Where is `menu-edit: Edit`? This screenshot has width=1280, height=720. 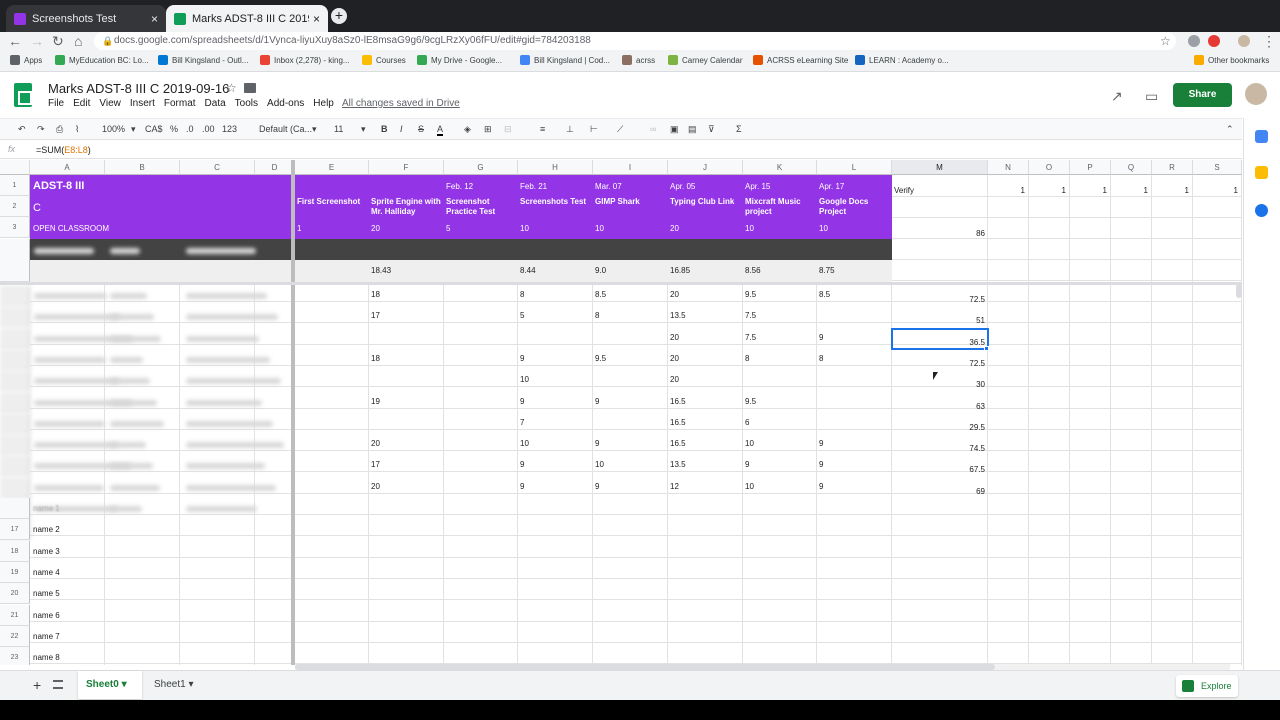 menu-edit: Edit is located at coordinates (81, 103).